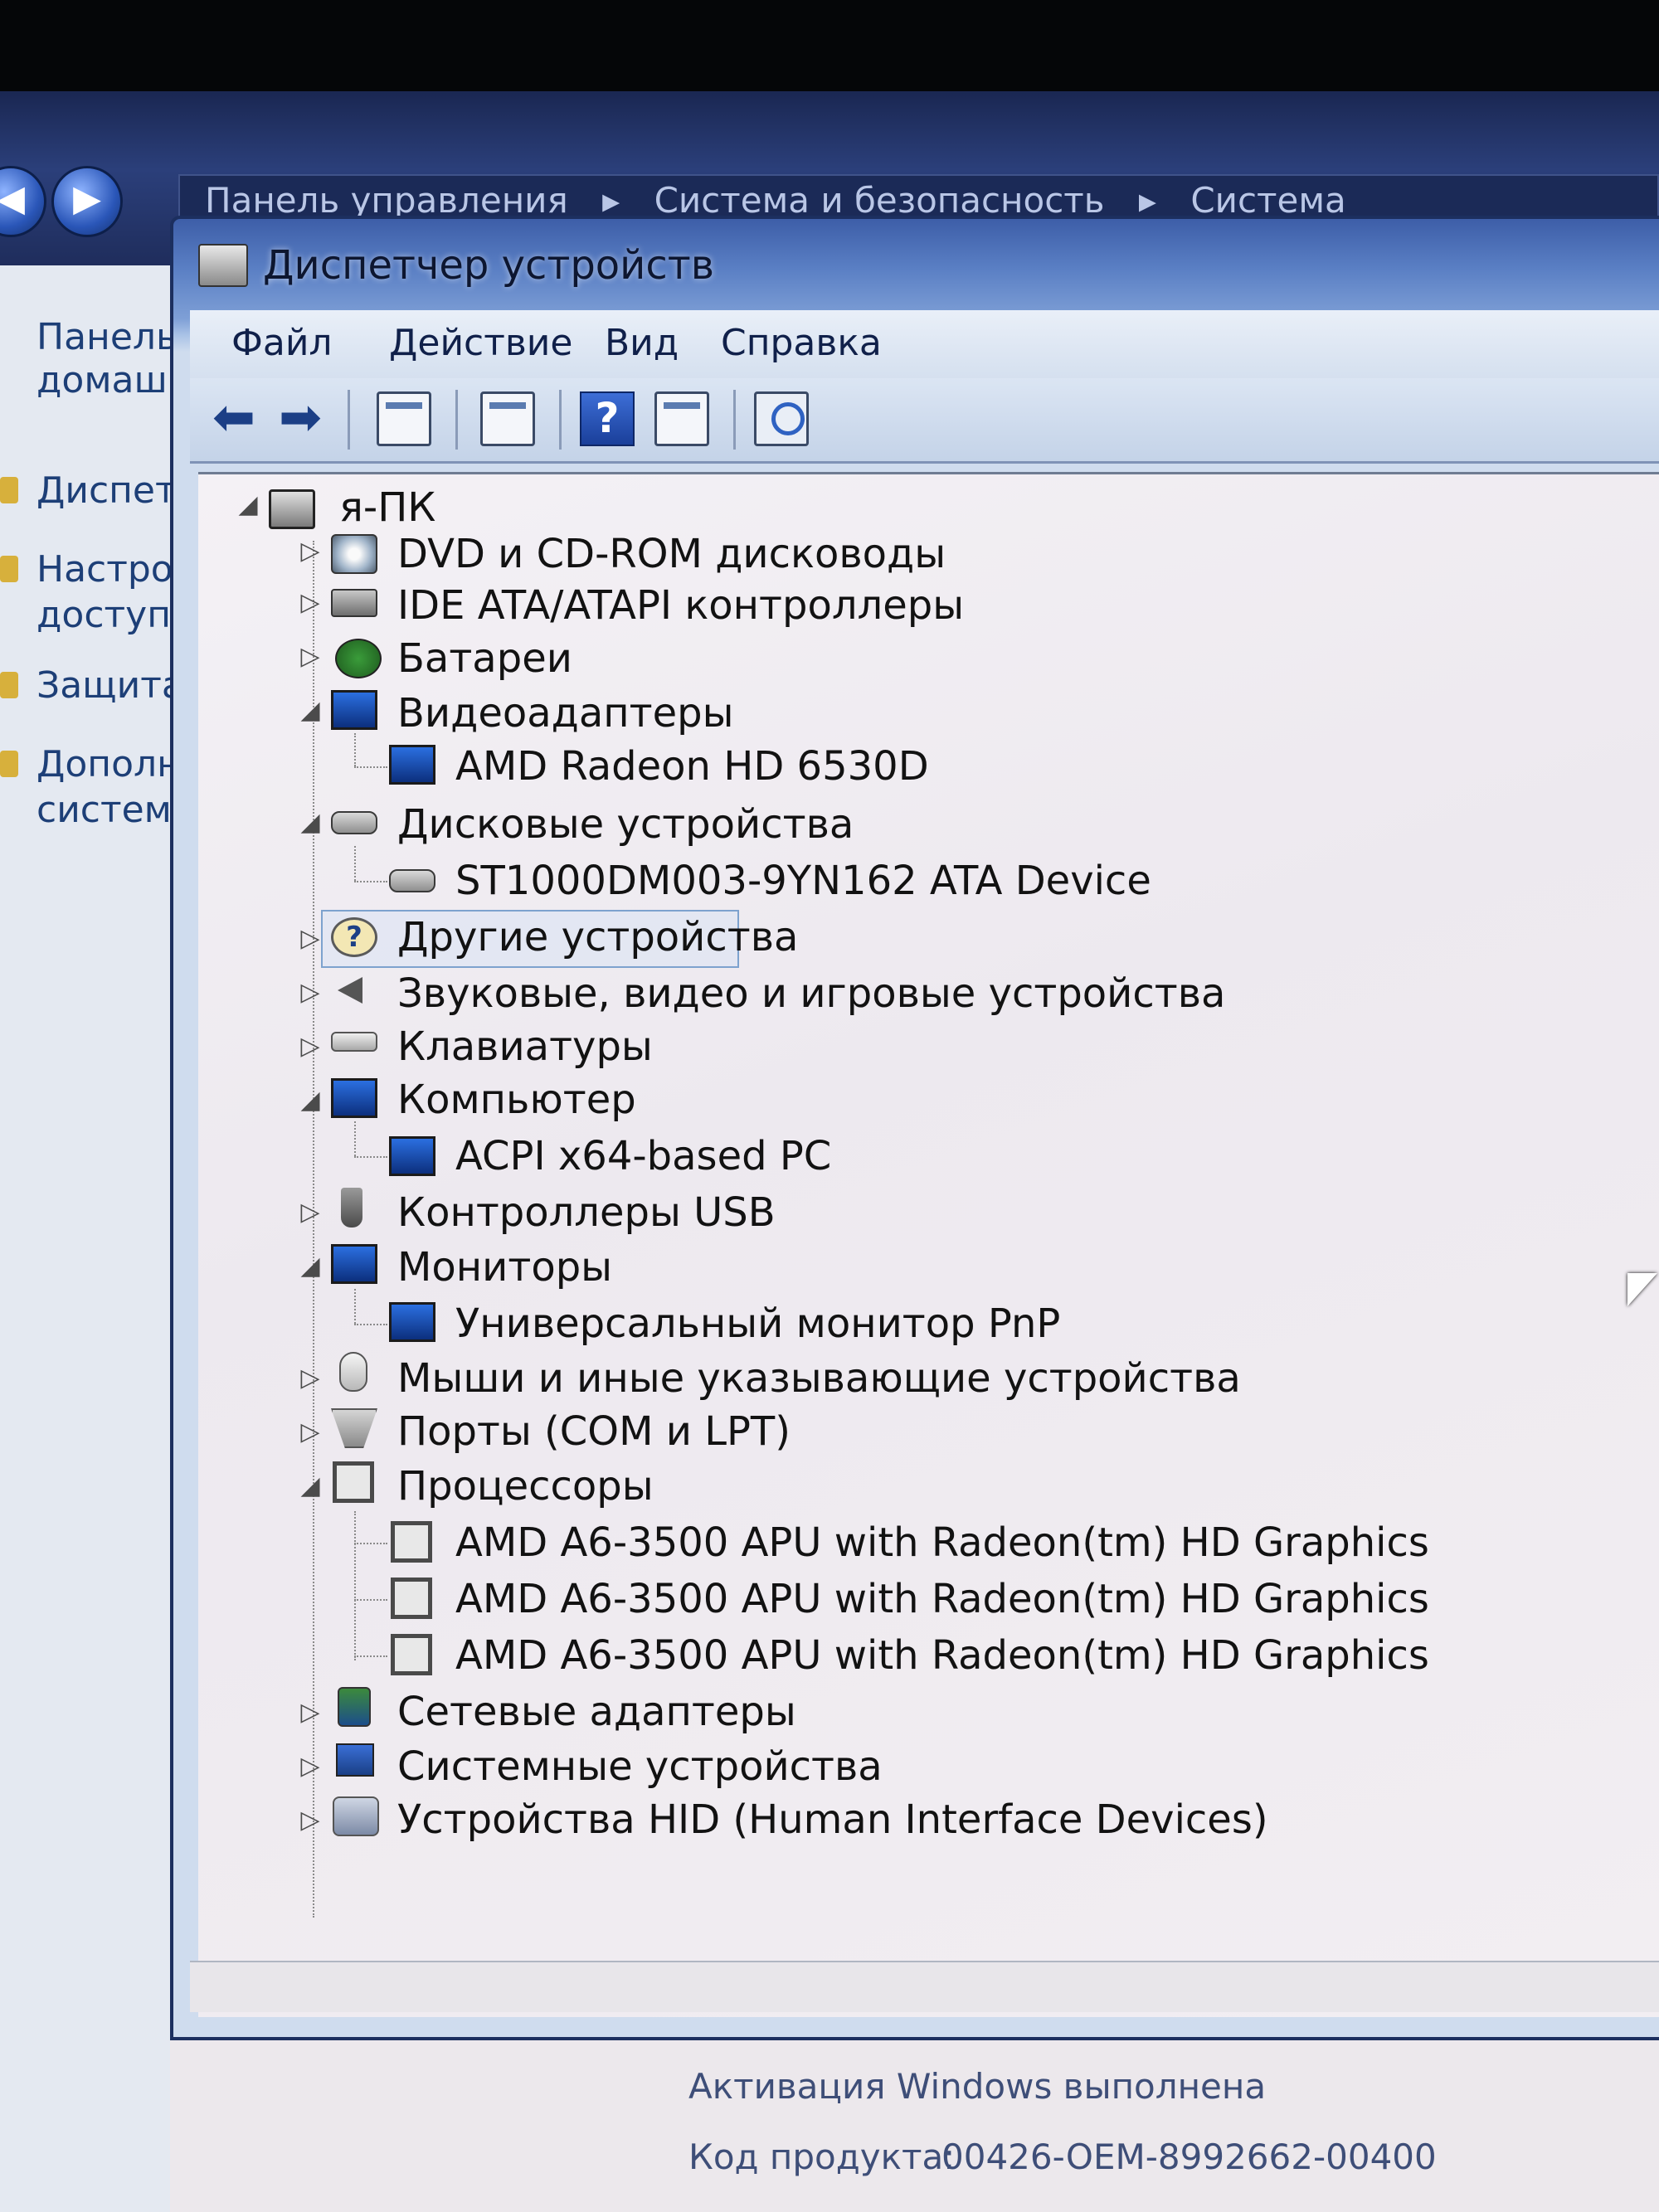 The image size is (1659, 2212). Describe the element at coordinates (1642, 1289) in the screenshot. I see `mouse-cursor-icon` at that location.